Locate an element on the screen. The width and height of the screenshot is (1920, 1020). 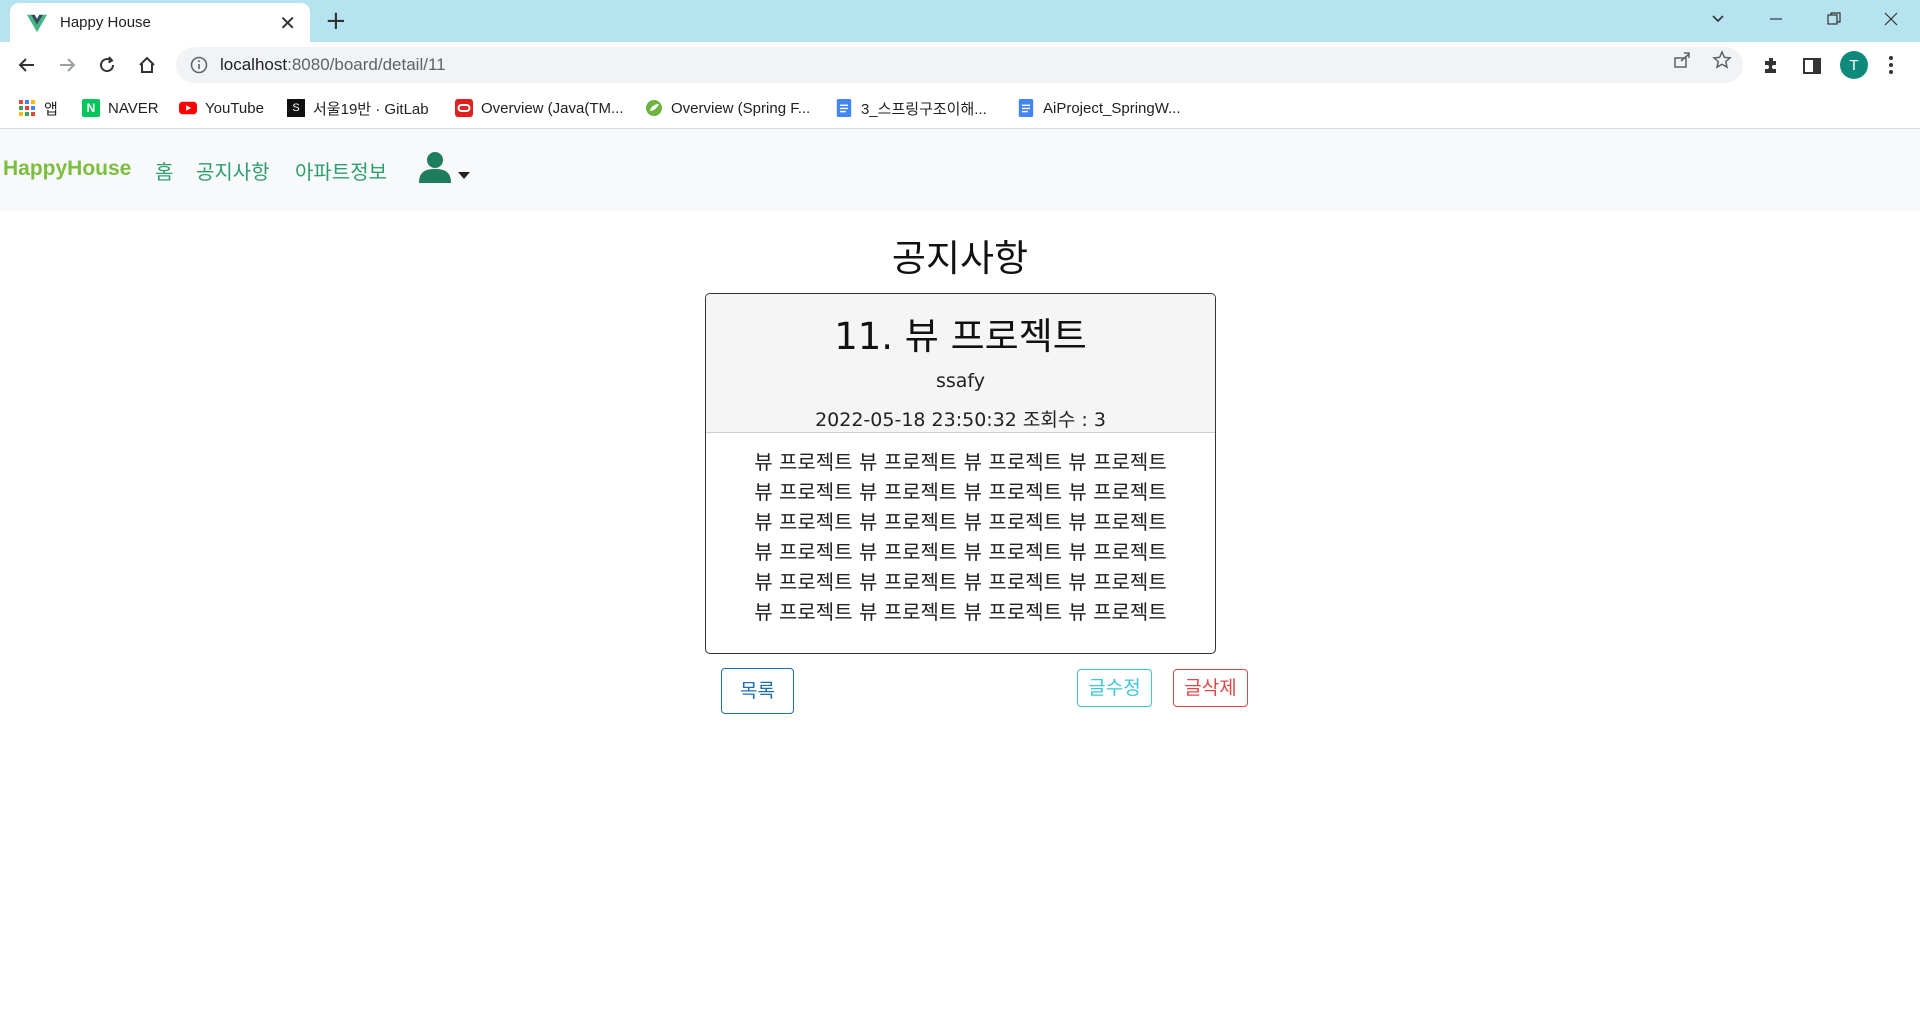
brand-logo: HappyHouse is located at coordinates (67, 169).